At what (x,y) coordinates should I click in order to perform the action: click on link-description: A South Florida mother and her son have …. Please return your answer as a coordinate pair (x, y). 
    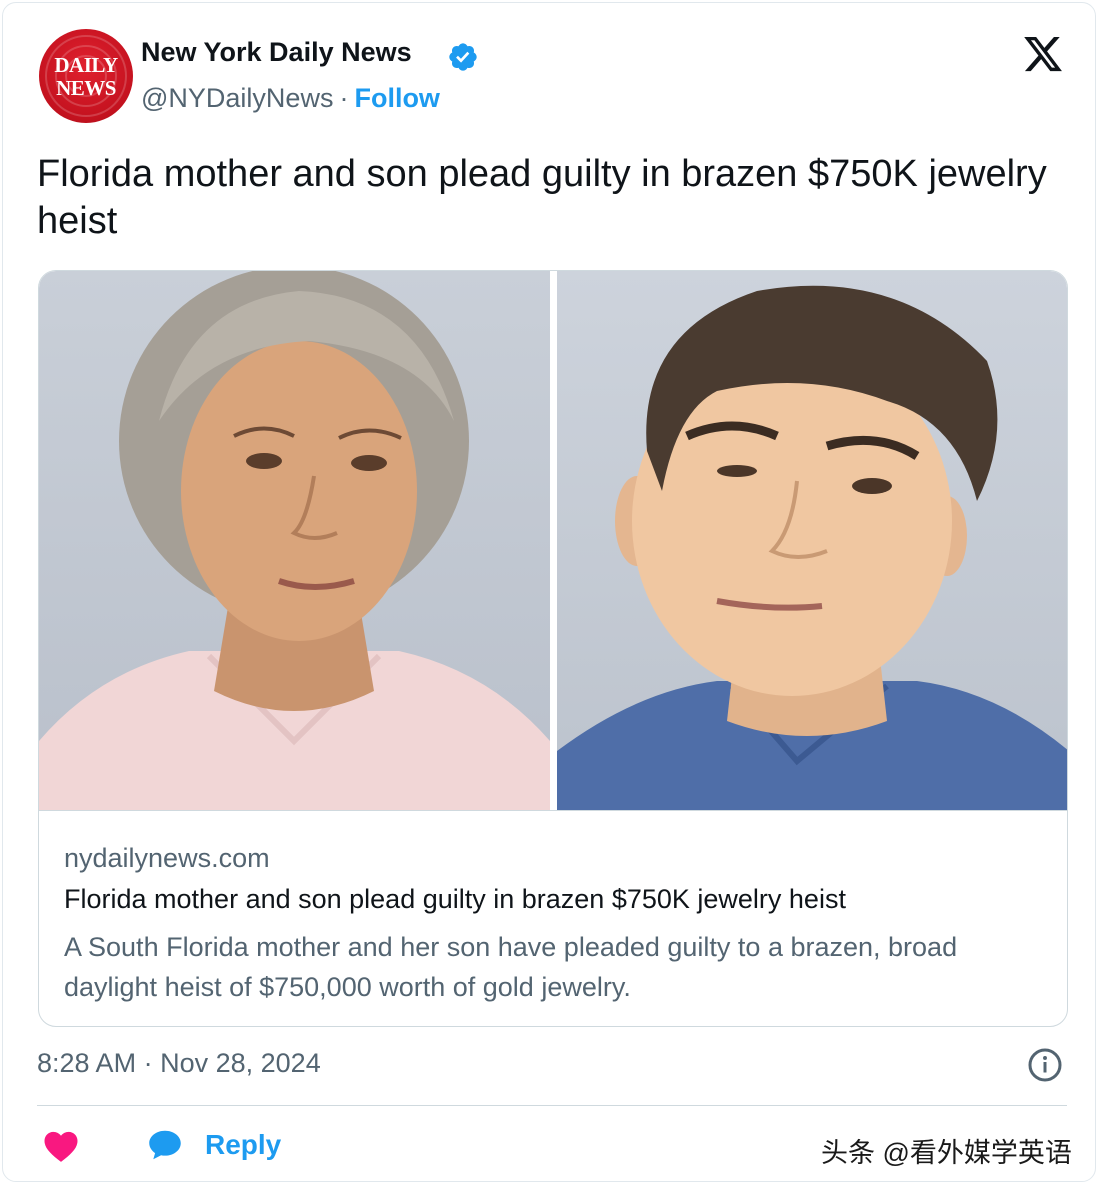
    Looking at the image, I should click on (511, 967).